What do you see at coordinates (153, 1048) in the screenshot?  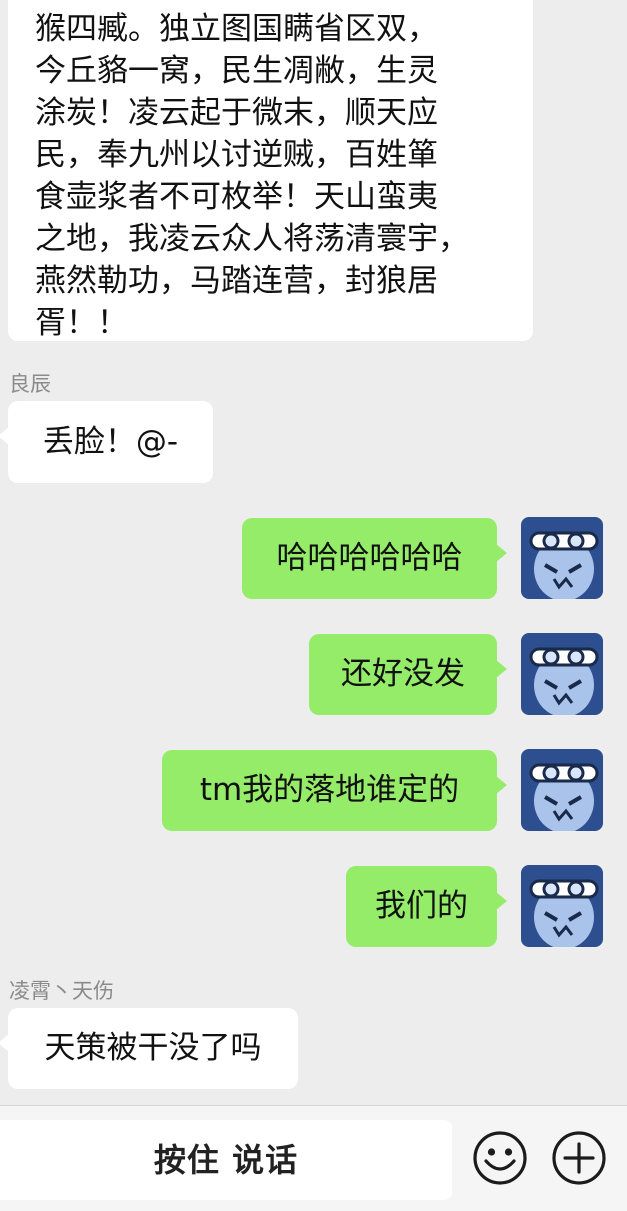 I see `message-text: 天策被干没了吗` at bounding box center [153, 1048].